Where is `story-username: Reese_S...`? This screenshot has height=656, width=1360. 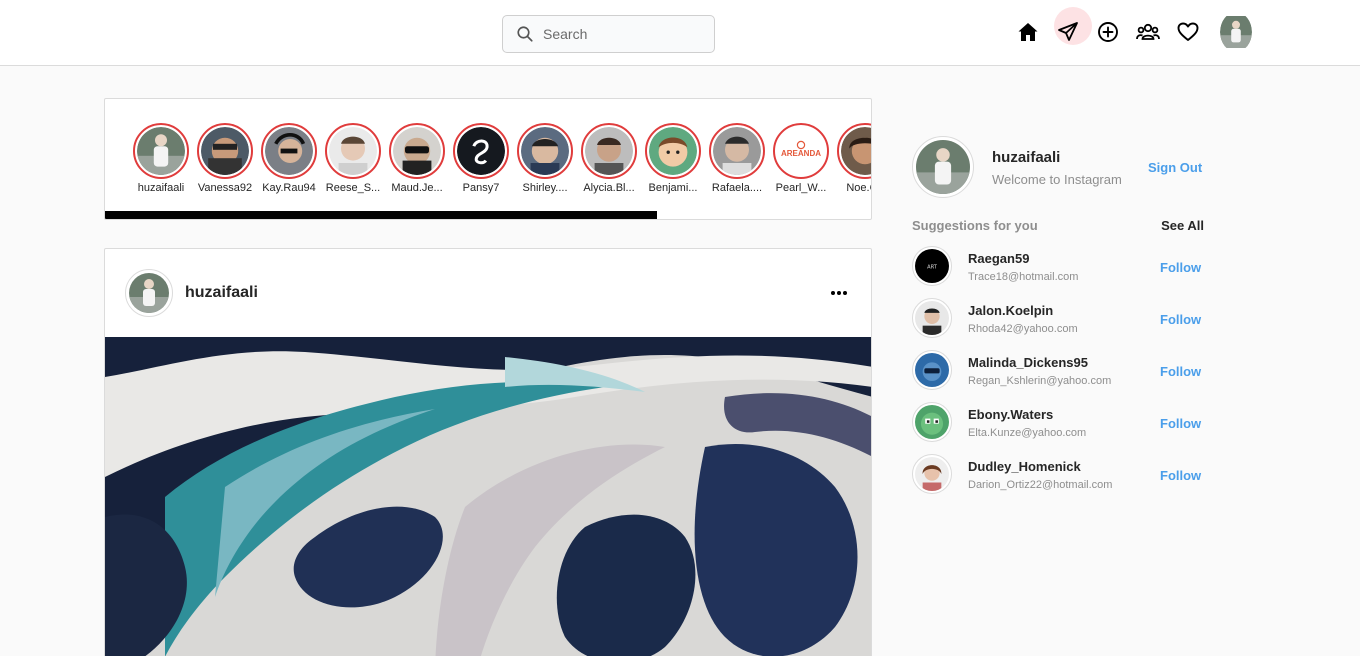
story-username: Reese_S... is located at coordinates (353, 188).